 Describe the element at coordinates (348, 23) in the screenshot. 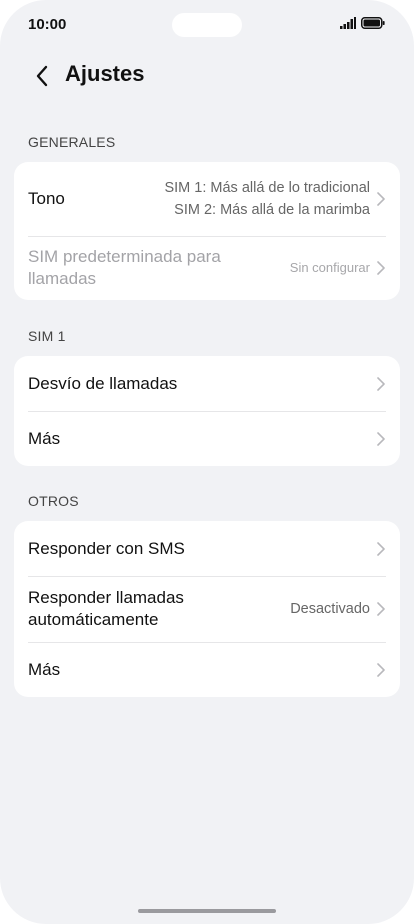

I see `signal-icon` at that location.